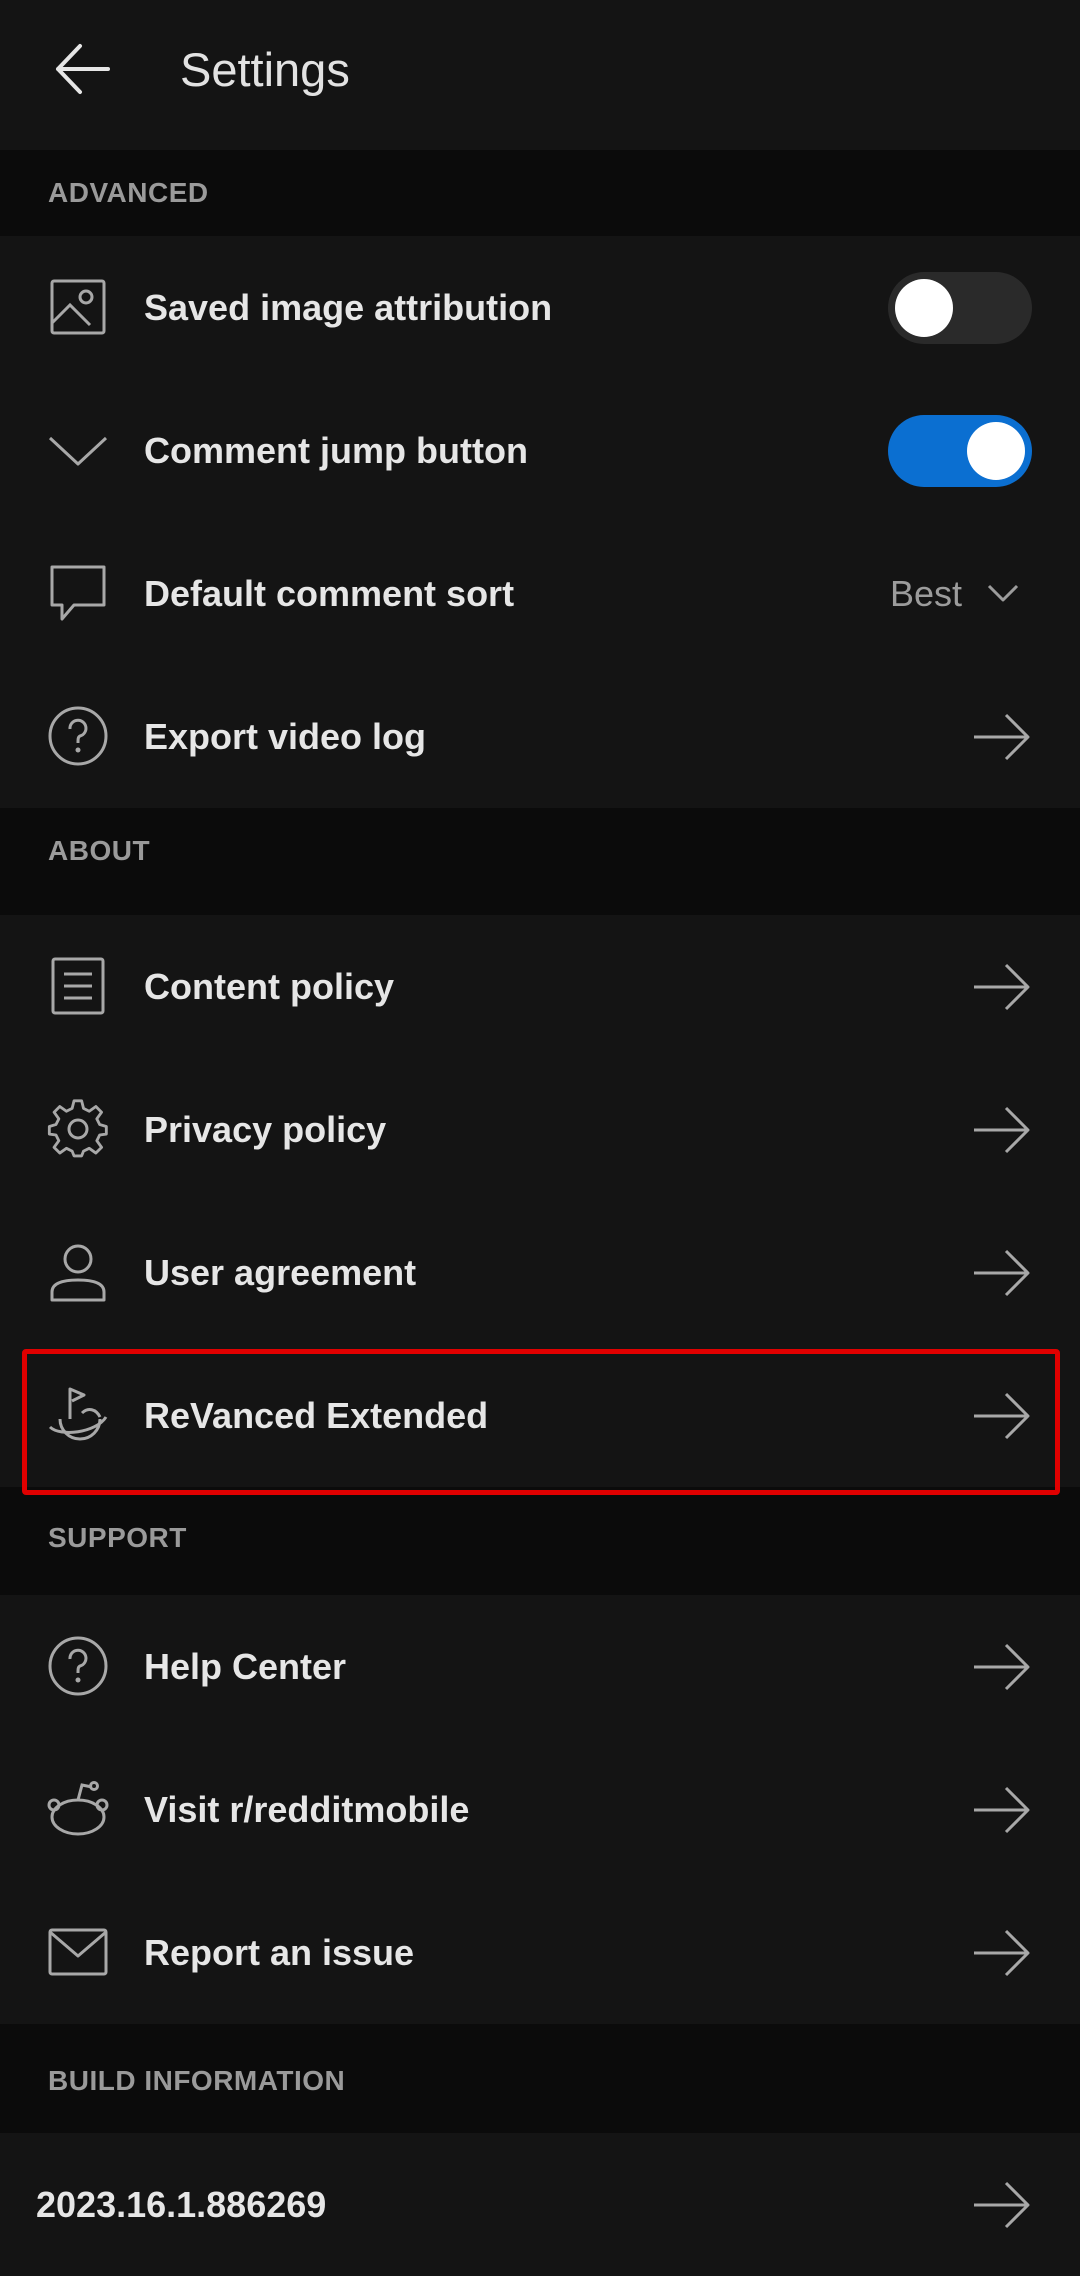 The image size is (1080, 2276). I want to click on setting-label: Comment jump button, so click(336, 450).